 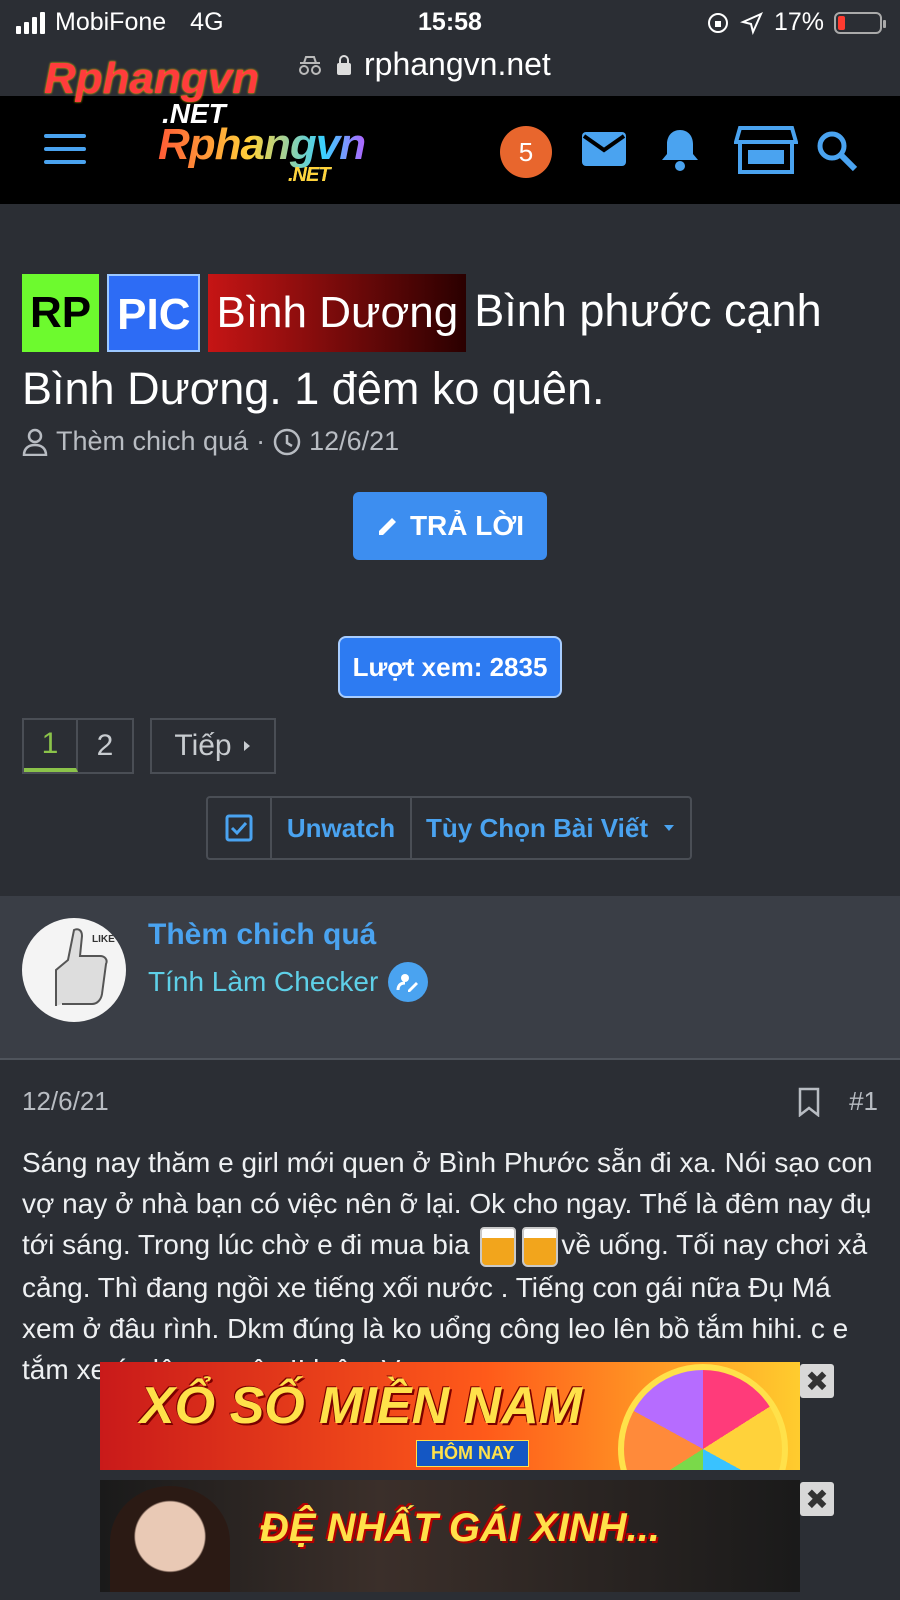 What do you see at coordinates (860, 22) in the screenshot?
I see `battery-icon` at bounding box center [860, 22].